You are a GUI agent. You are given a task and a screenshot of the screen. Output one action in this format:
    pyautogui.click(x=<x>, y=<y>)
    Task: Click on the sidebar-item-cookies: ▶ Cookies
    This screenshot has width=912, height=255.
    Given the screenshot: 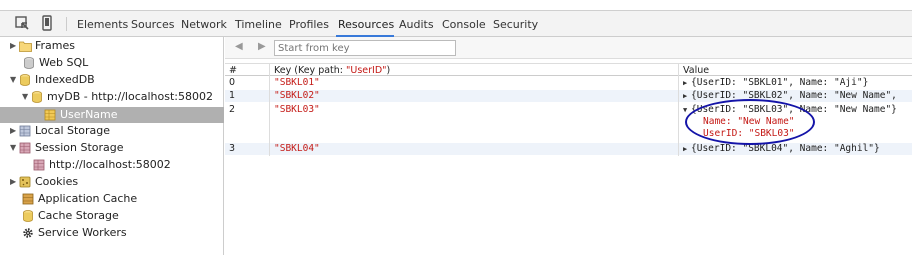 What is the action you would take?
    pyautogui.click(x=44, y=182)
    